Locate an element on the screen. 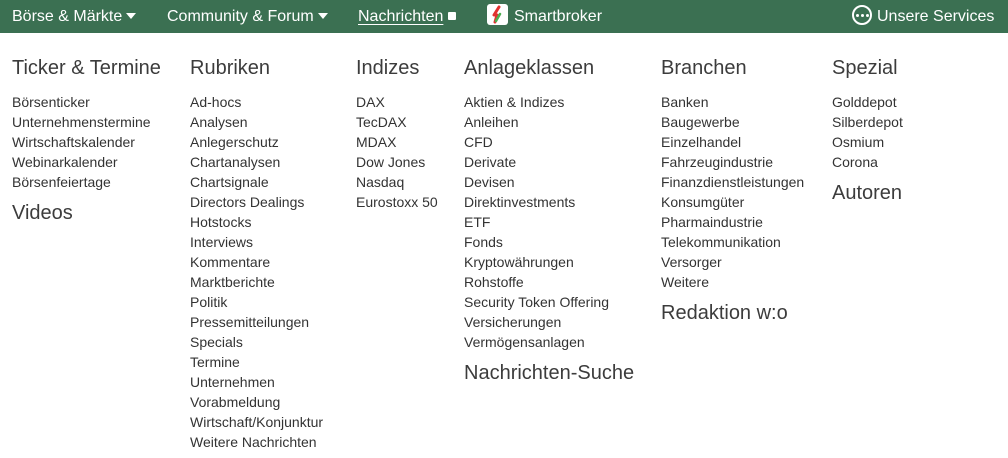 This screenshot has height=458, width=1008. menu-link: Aktien & Indizes is located at coordinates (549, 102).